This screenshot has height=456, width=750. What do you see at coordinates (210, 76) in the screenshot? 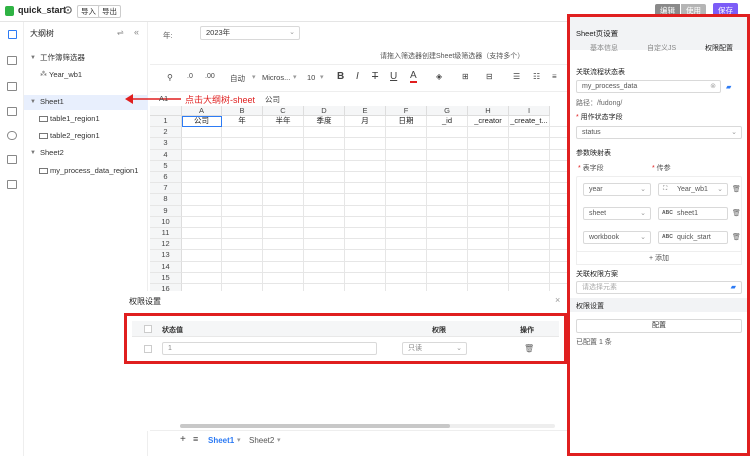
I see `decimal-decrease-icon: .00` at bounding box center [210, 76].